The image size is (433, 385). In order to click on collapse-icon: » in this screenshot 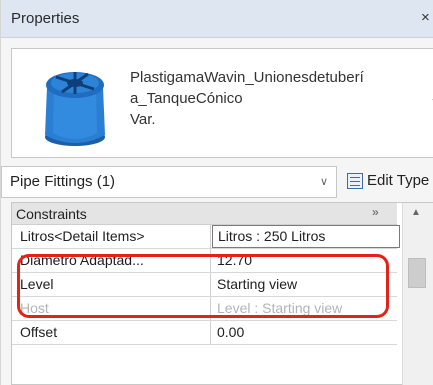, I will do `click(375, 212)`.